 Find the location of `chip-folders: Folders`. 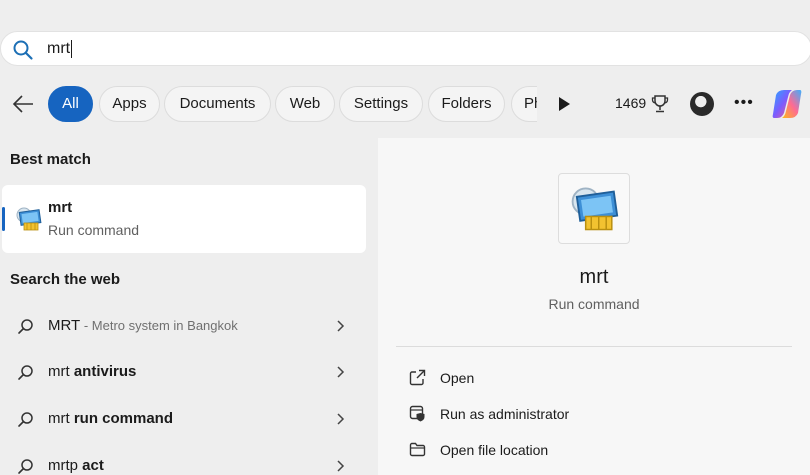

chip-folders: Folders is located at coordinates (466, 104).